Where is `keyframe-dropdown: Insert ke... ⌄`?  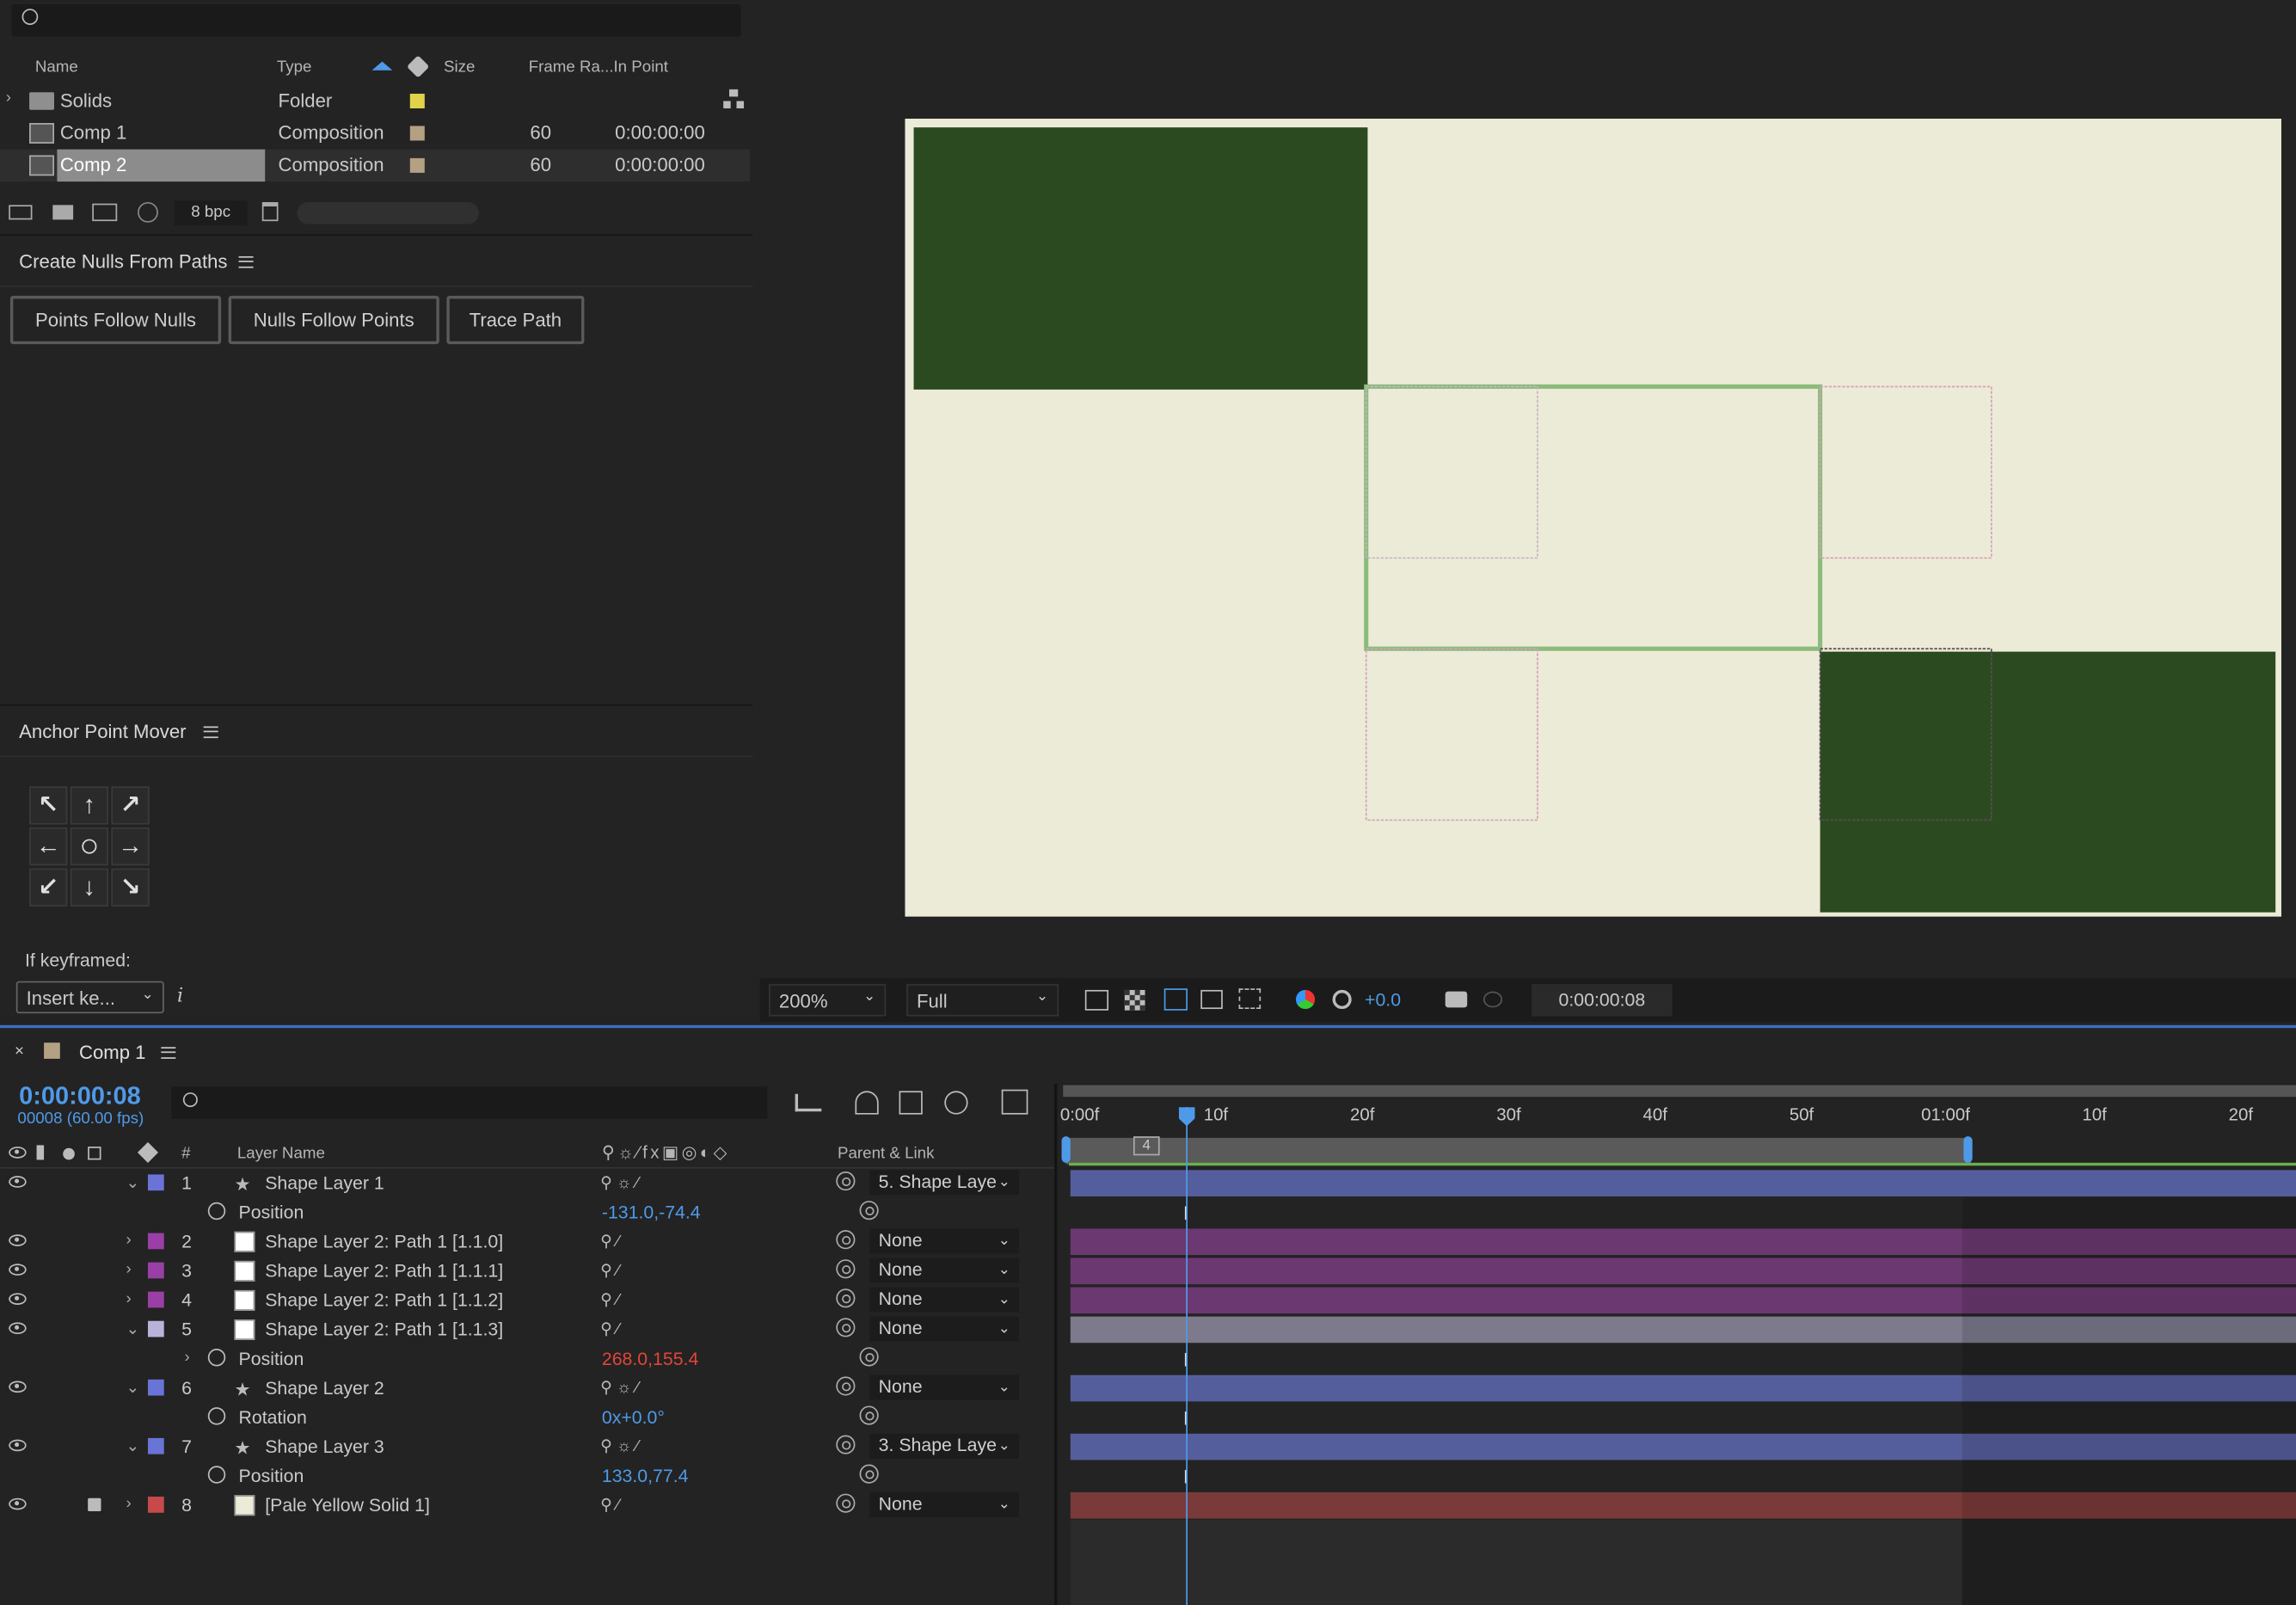 keyframe-dropdown: Insert ke... ⌄ is located at coordinates (89, 997).